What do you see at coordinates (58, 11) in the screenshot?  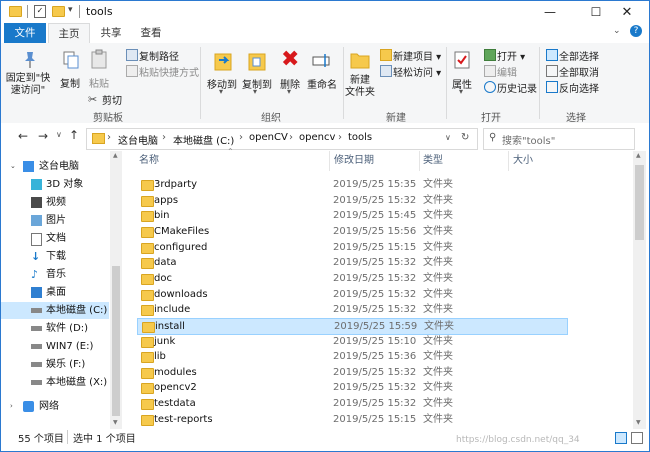 I see `new-folder-quick-icon` at bounding box center [58, 11].